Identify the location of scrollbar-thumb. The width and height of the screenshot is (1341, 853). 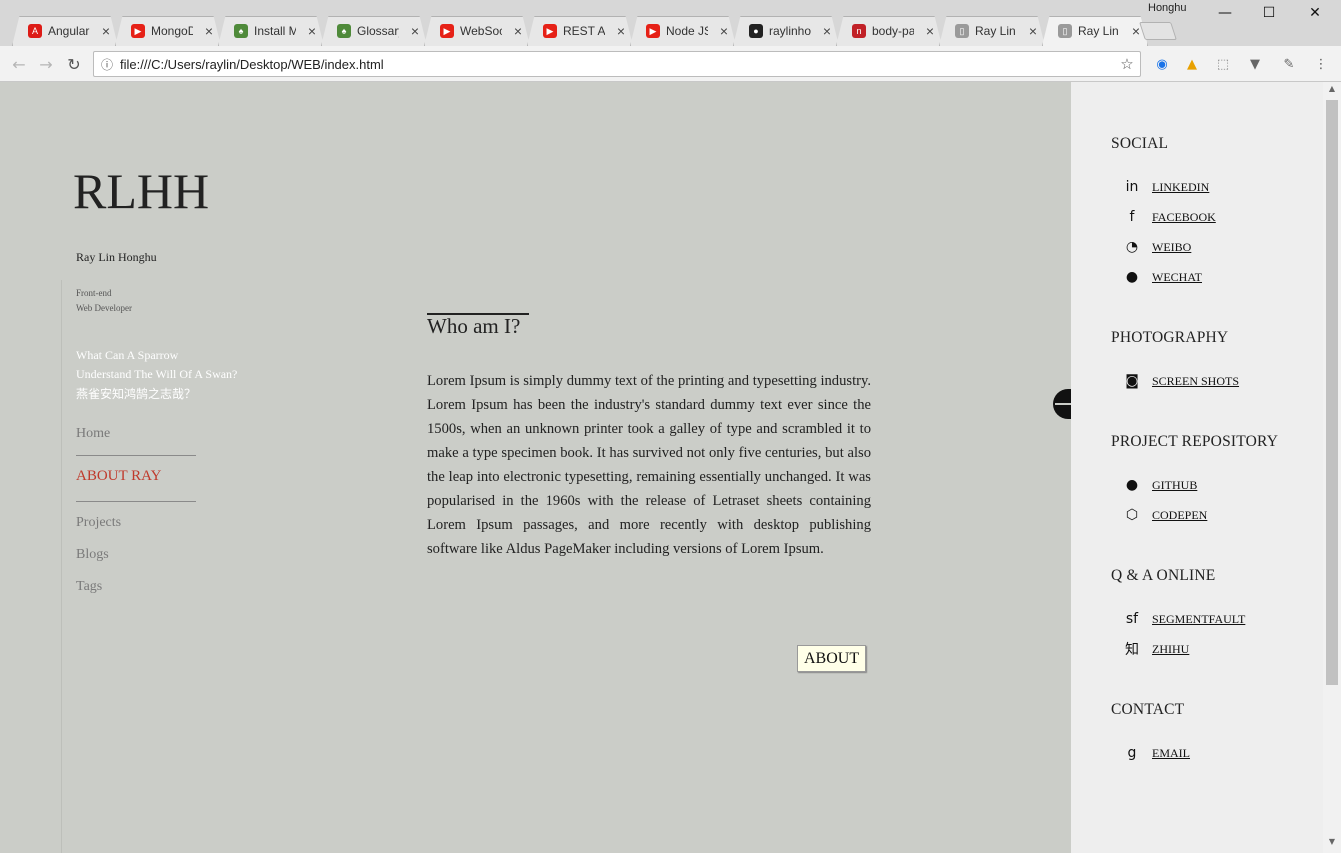
(1332, 392).